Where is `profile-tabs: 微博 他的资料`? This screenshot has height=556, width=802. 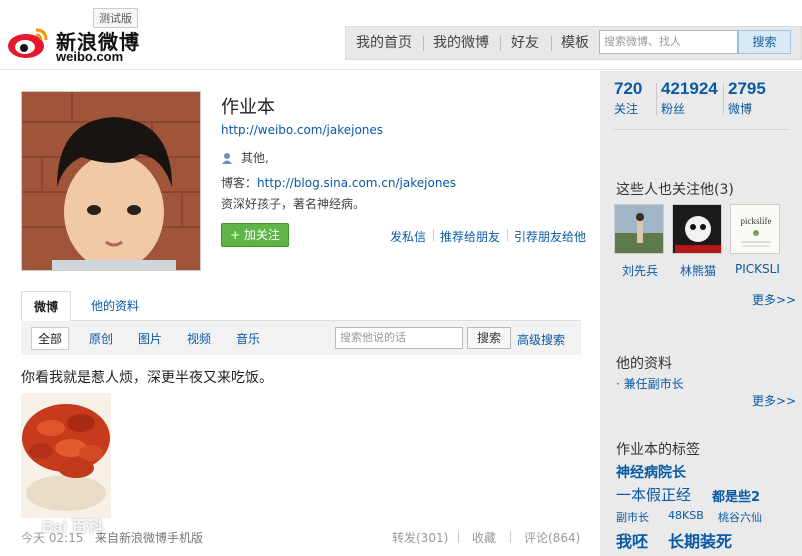 profile-tabs: 微博 他的资料 is located at coordinates (301, 306).